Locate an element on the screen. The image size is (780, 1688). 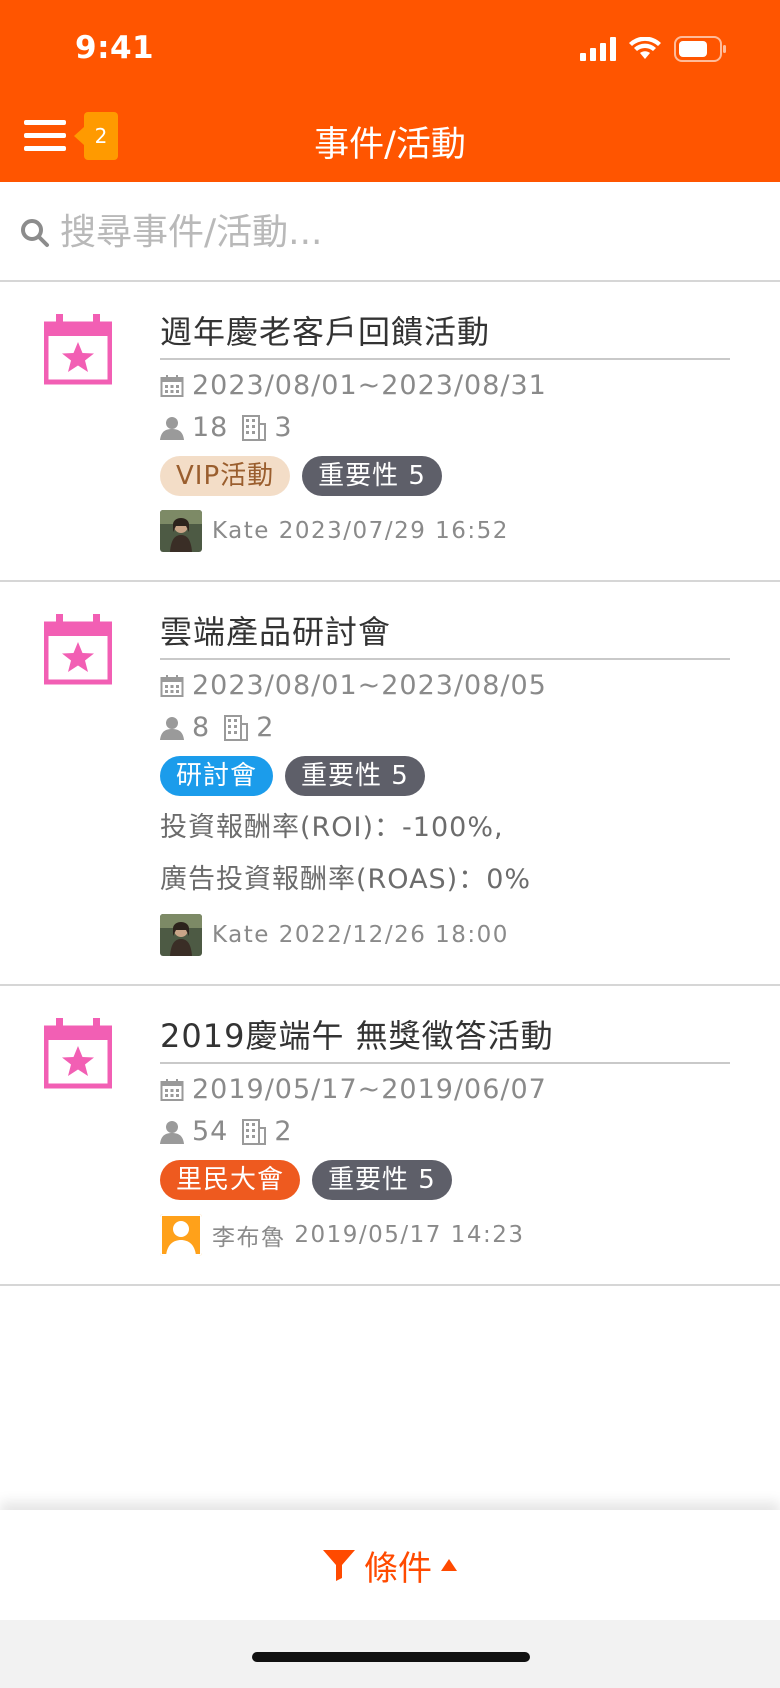
search-bar is located at coordinates (390, 232).